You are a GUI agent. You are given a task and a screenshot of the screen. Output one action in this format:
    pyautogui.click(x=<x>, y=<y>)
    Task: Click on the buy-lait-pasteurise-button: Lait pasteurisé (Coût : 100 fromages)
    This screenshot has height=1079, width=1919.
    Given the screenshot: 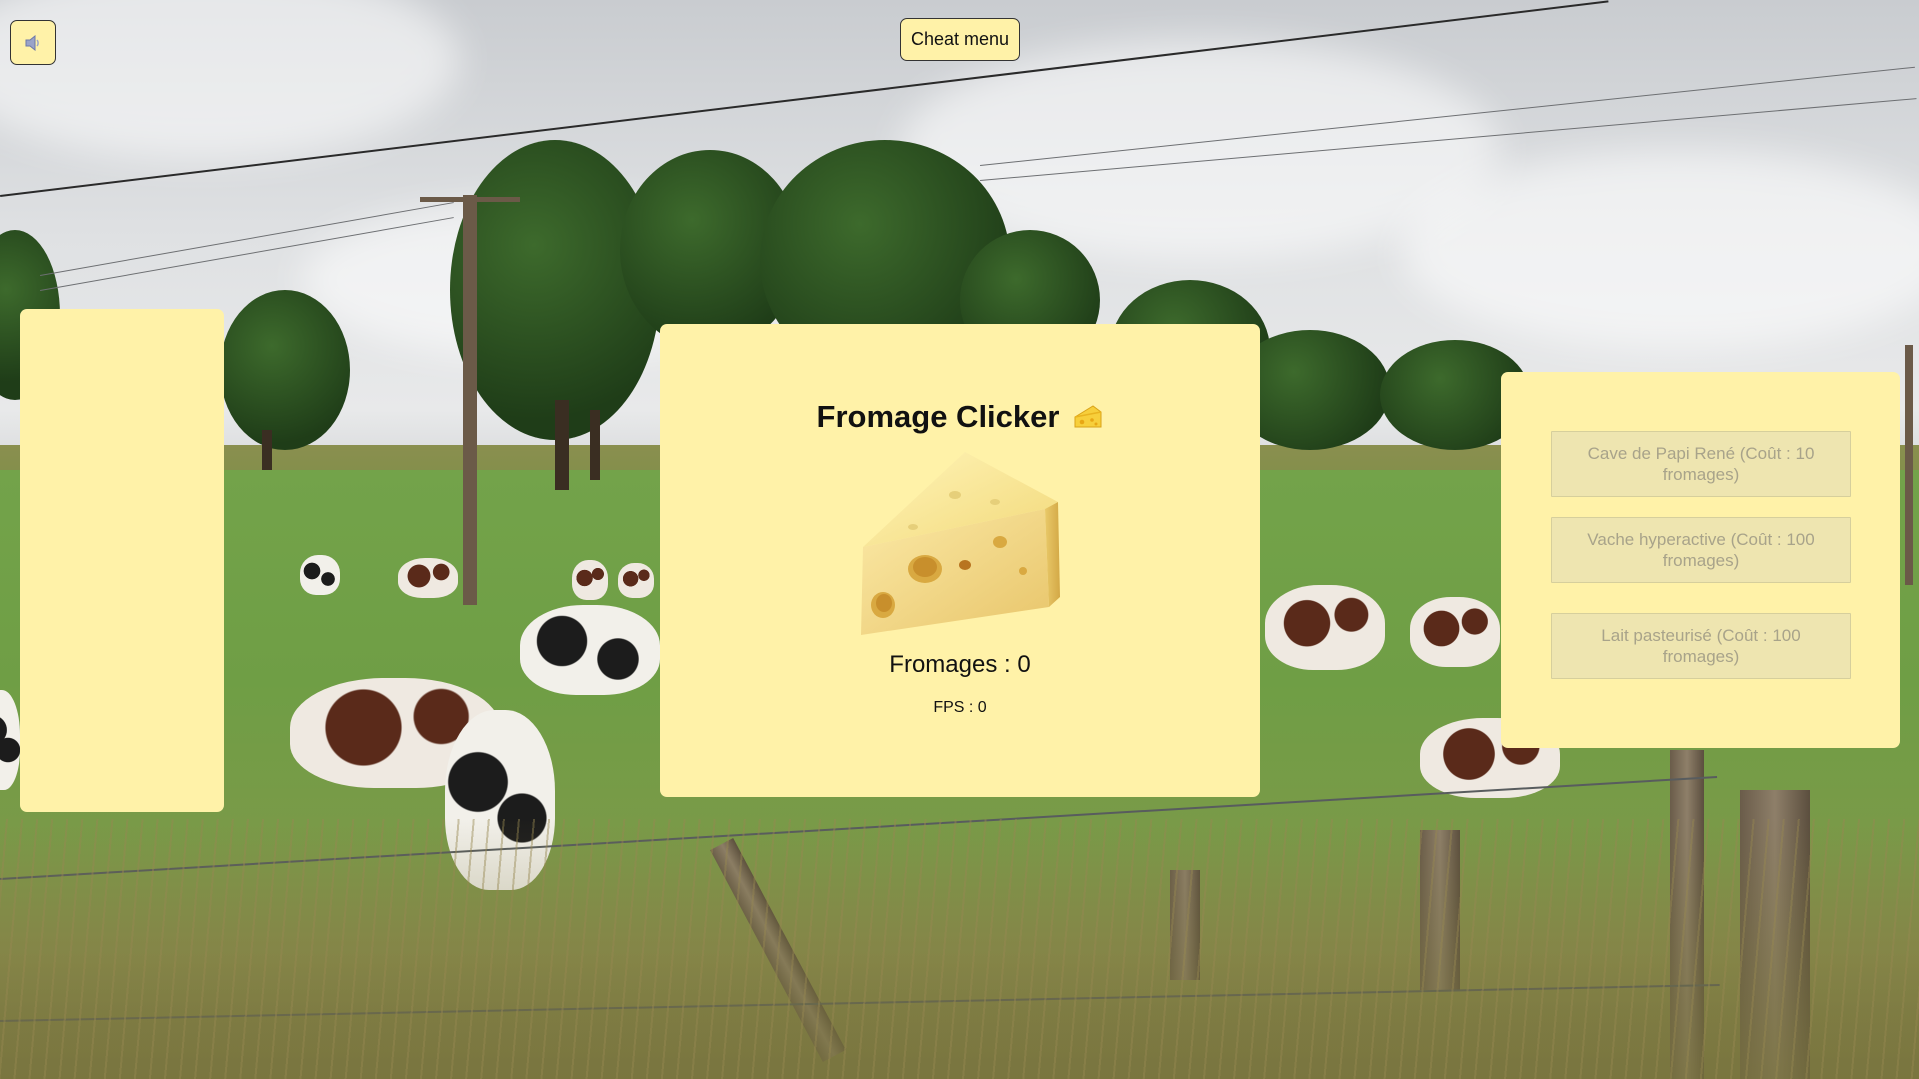 What is the action you would take?
    pyautogui.click(x=1701, y=646)
    